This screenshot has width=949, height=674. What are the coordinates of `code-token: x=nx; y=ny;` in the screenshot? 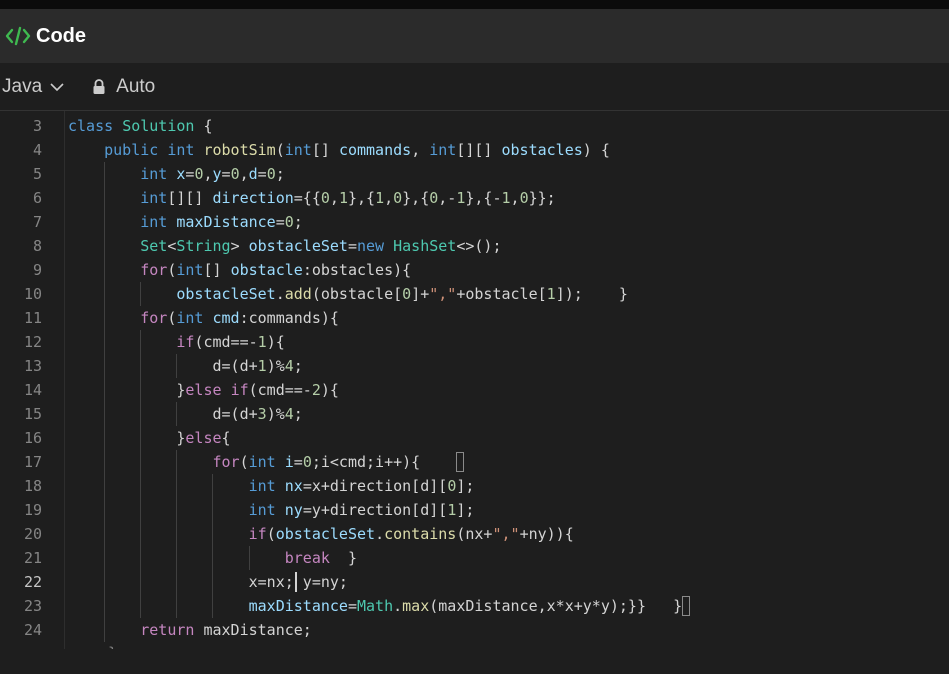 It's located at (298, 582).